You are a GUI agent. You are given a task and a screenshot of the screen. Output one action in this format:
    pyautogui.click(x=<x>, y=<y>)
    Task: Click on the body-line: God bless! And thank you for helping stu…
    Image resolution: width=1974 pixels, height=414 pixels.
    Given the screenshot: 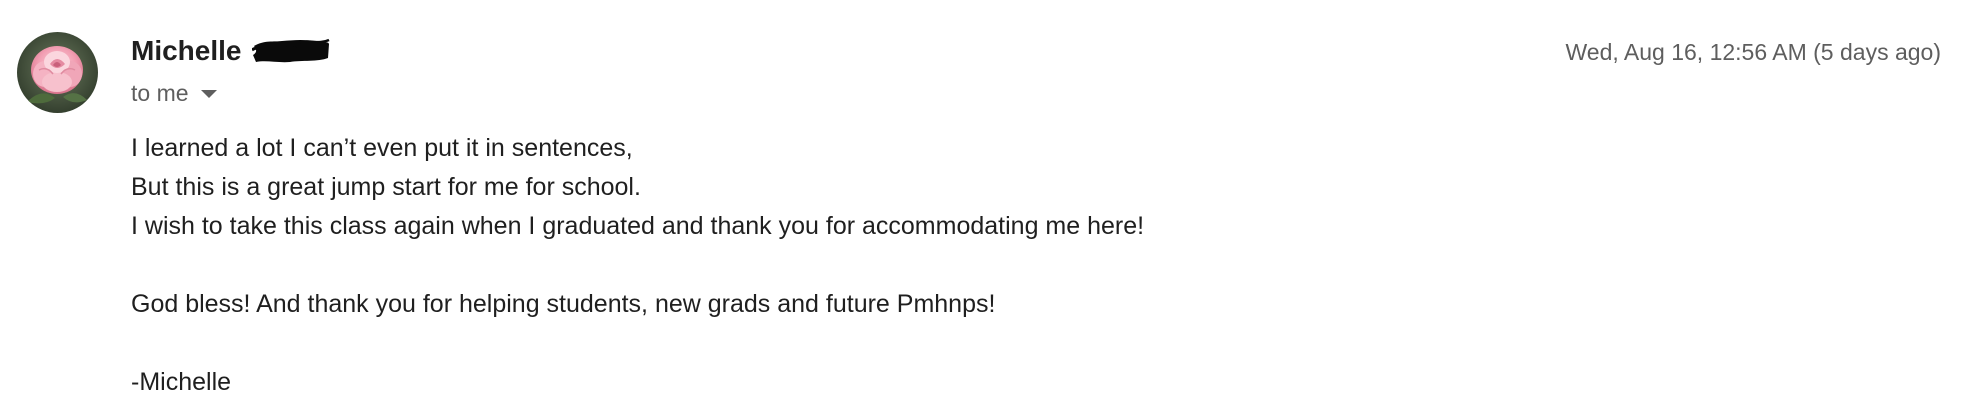 What is the action you would take?
    pyautogui.click(x=563, y=304)
    